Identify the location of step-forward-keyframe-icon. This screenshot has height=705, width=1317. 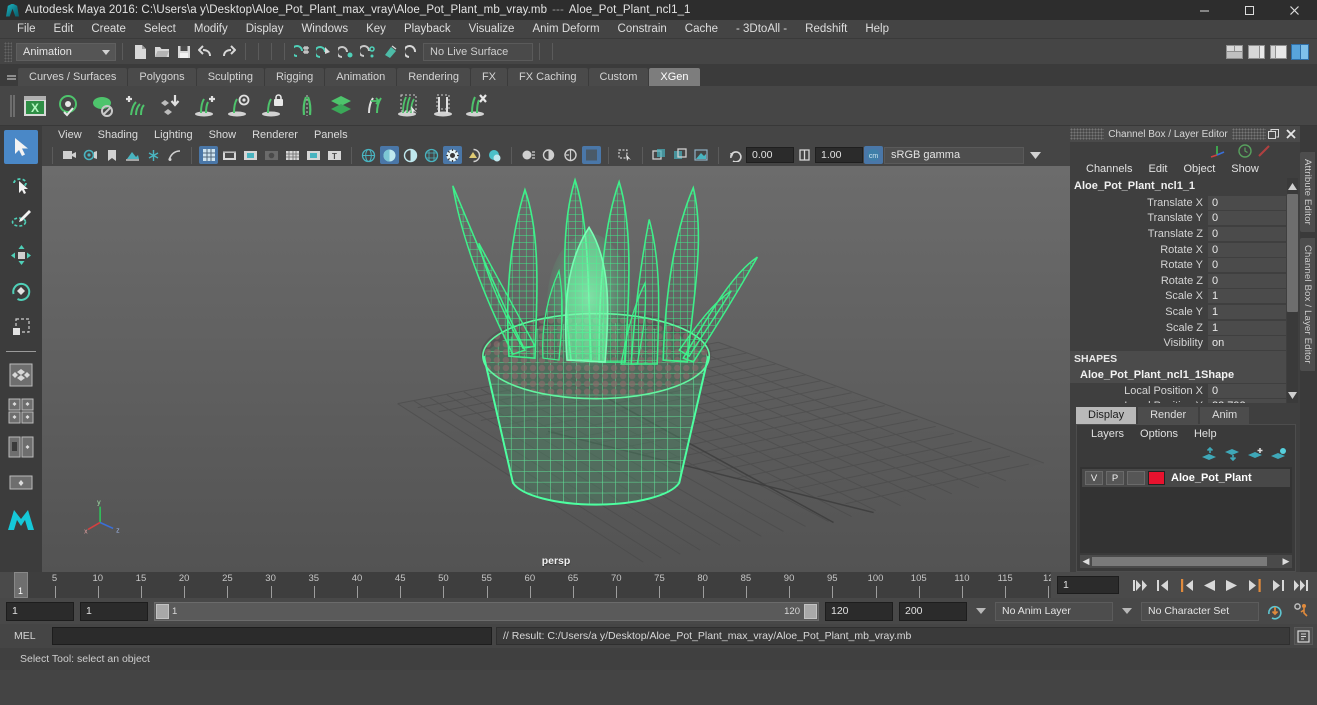
(1278, 585).